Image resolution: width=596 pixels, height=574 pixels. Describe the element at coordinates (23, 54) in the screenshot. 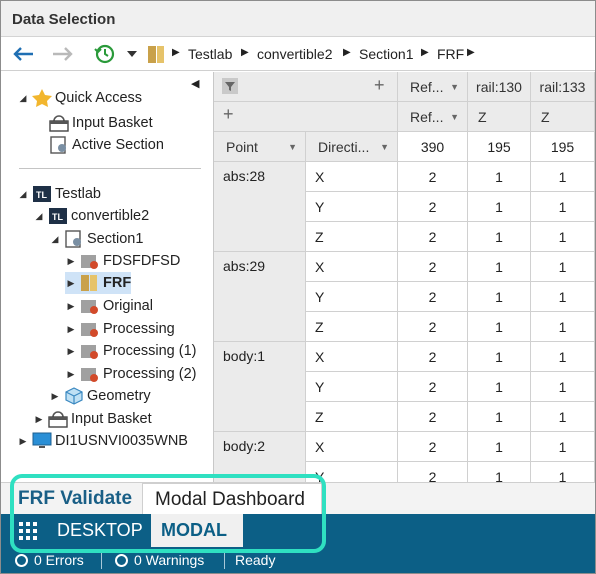

I see `back-arrow-icon` at that location.